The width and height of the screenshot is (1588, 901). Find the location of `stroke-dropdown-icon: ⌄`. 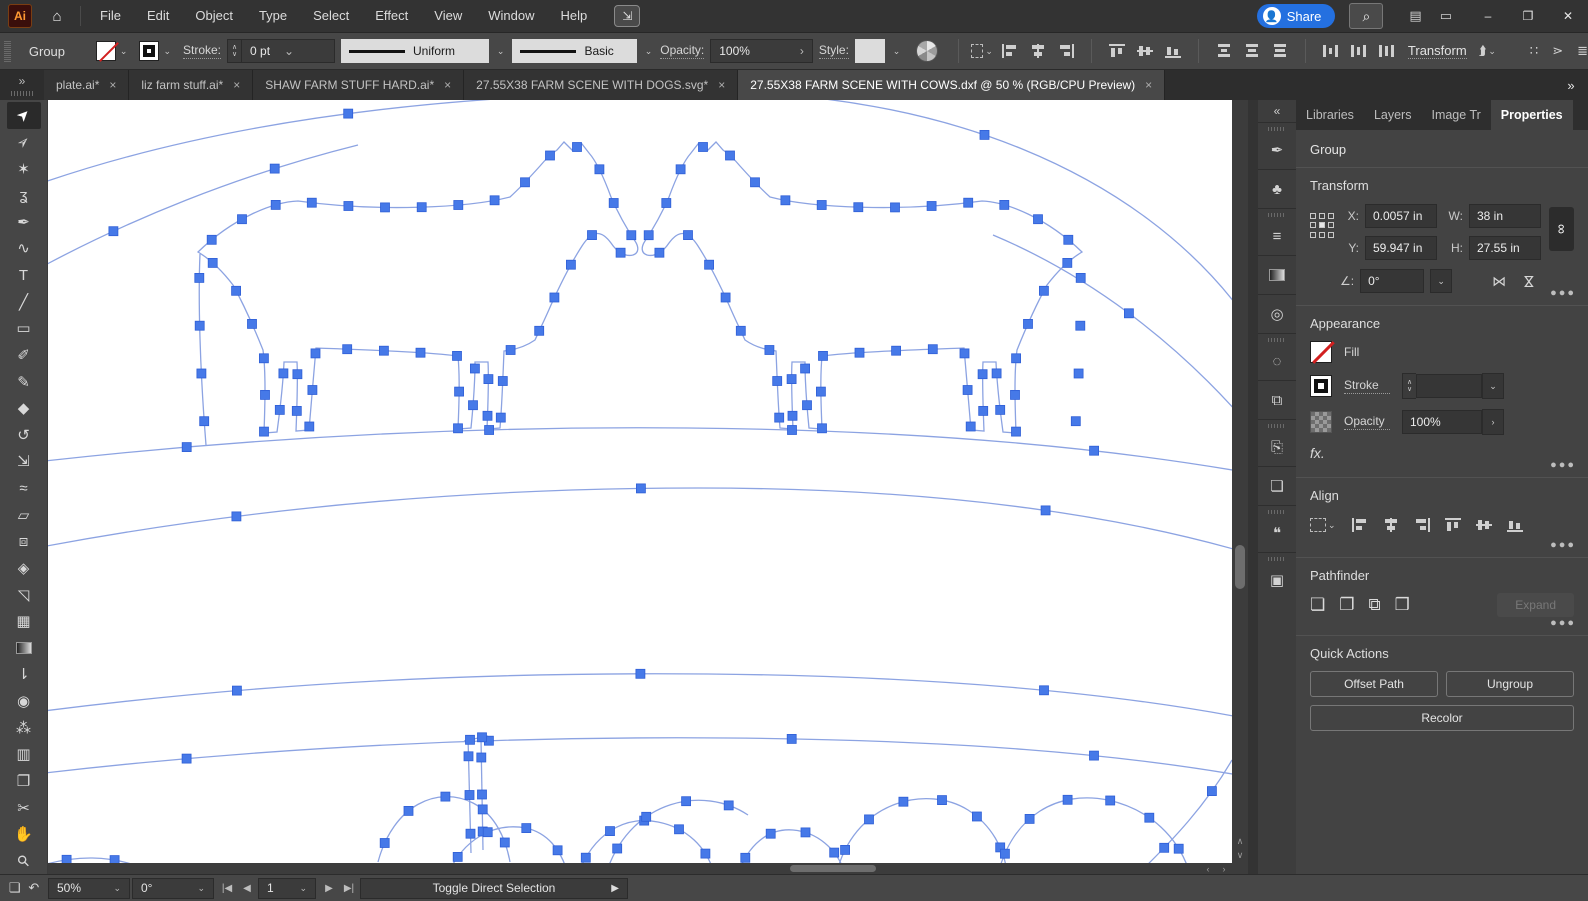

stroke-dropdown-icon: ⌄ is located at coordinates (1493, 386).